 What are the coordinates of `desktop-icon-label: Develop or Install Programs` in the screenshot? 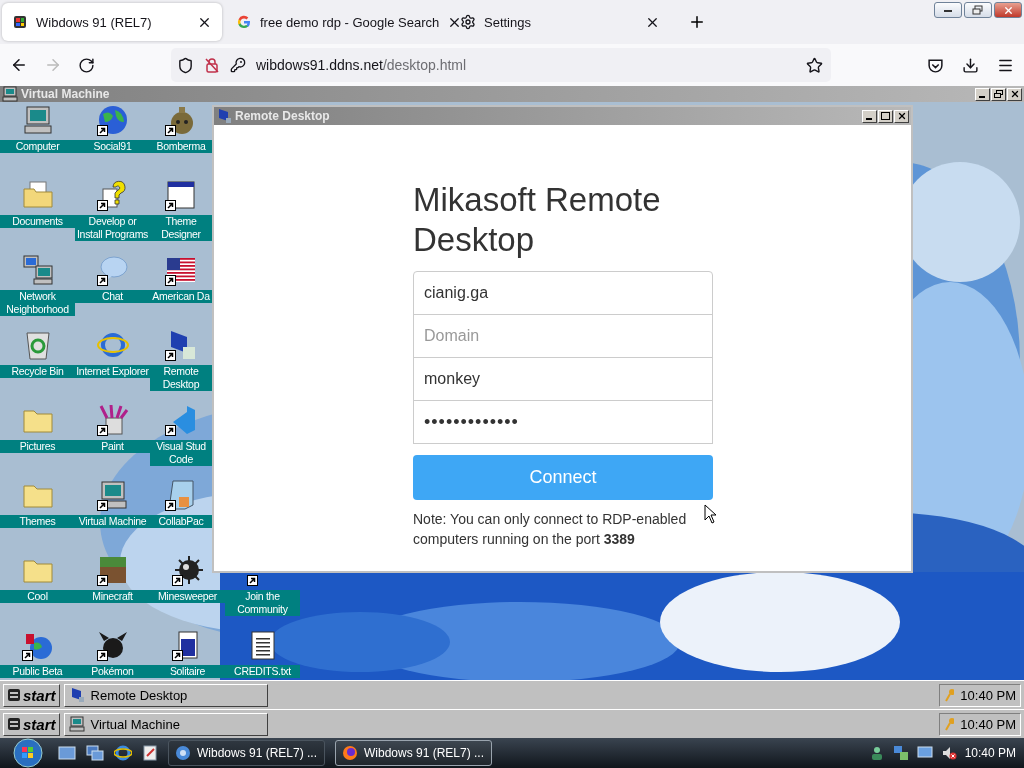 It's located at (112, 228).